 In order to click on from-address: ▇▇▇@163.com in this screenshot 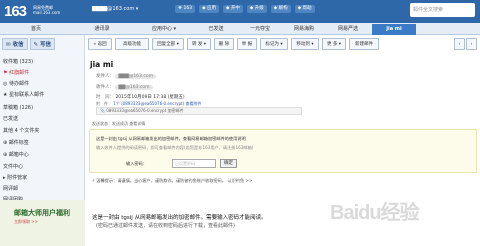, I will do `click(135, 76)`.